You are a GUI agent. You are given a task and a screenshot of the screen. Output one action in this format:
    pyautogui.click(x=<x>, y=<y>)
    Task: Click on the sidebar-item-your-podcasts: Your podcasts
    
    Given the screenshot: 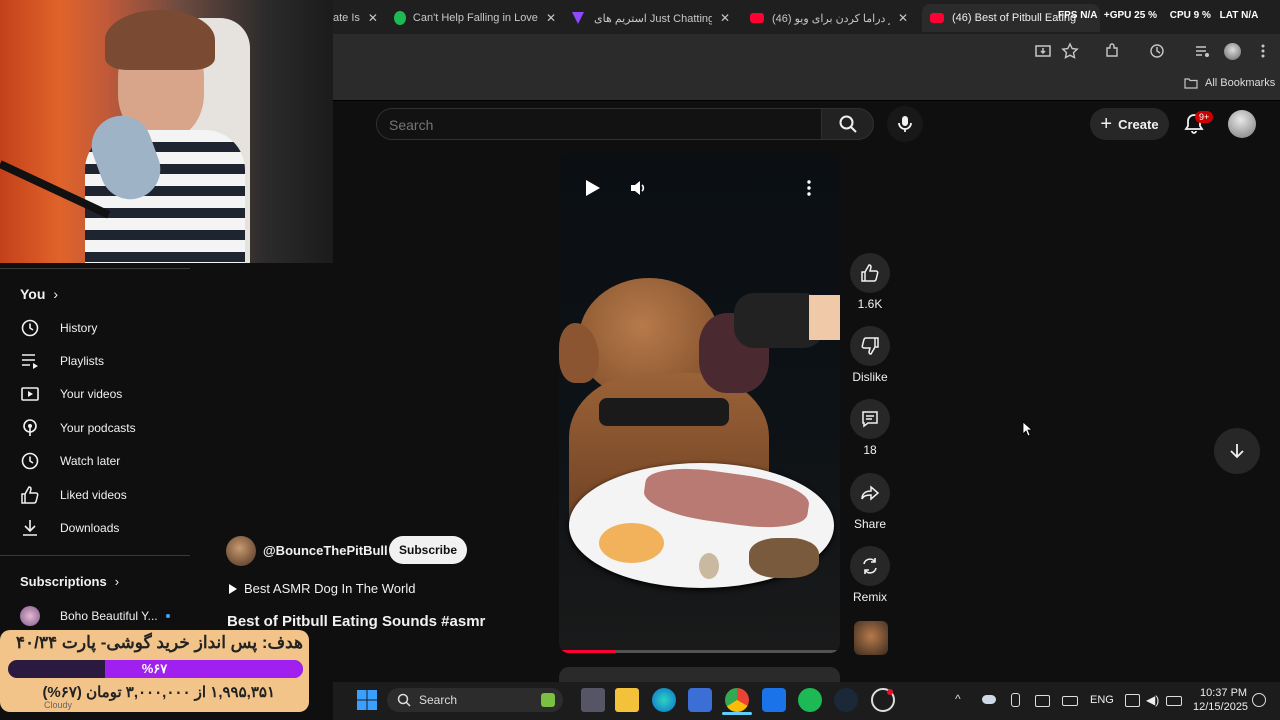 What is the action you would take?
    pyautogui.click(x=105, y=428)
    